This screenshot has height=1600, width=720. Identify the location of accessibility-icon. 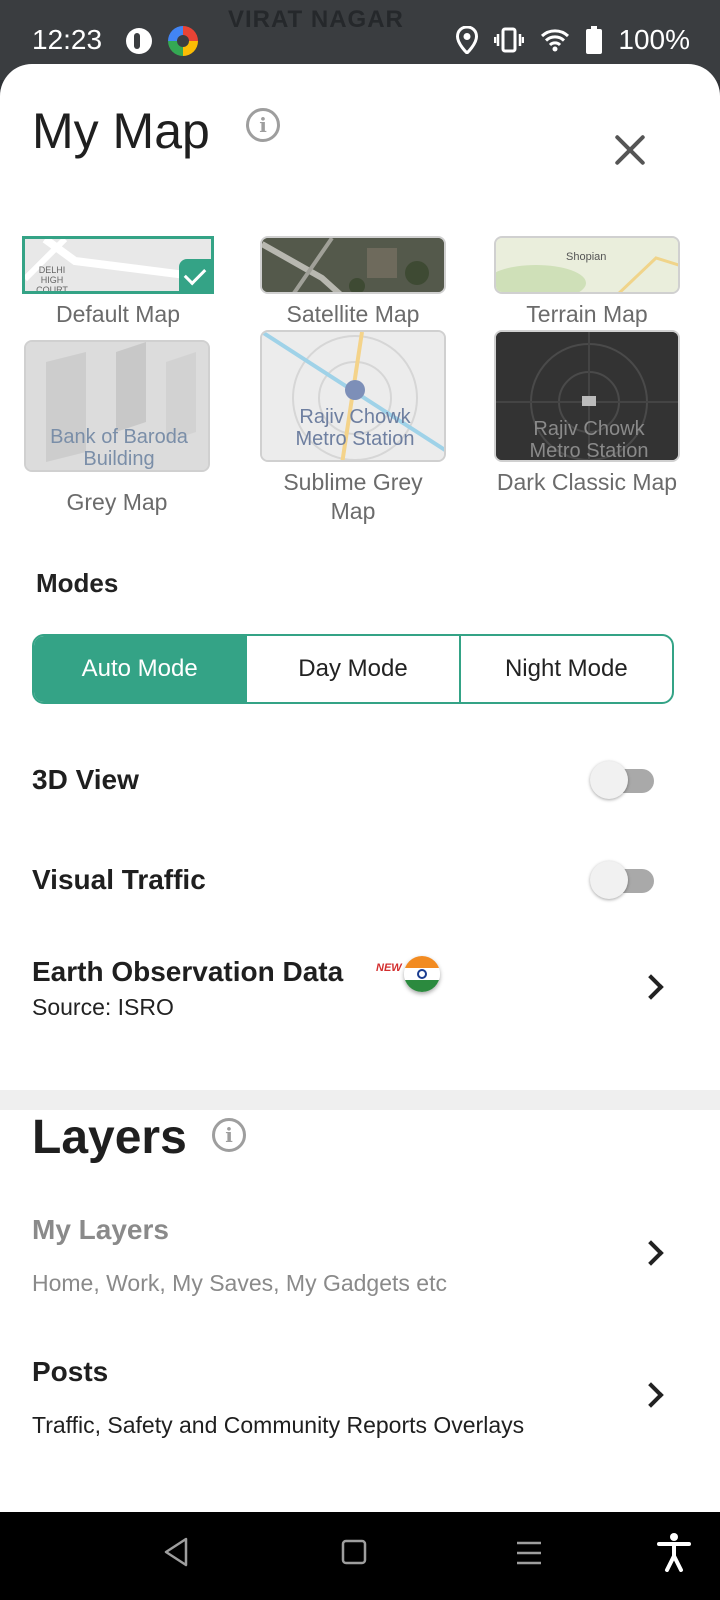
(674, 1552).